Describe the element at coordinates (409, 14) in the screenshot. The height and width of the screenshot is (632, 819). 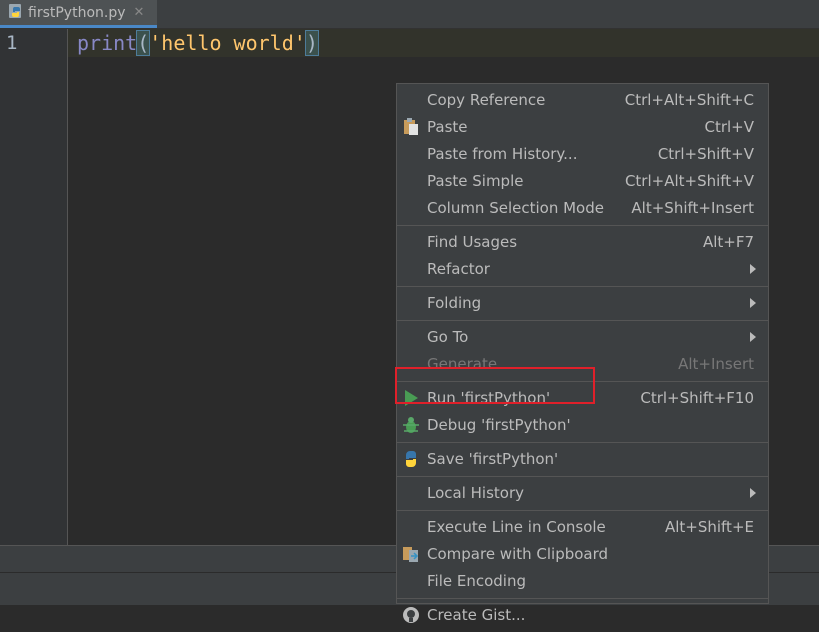
I see `editor-tab-bar: firstPython.py ✕` at that location.